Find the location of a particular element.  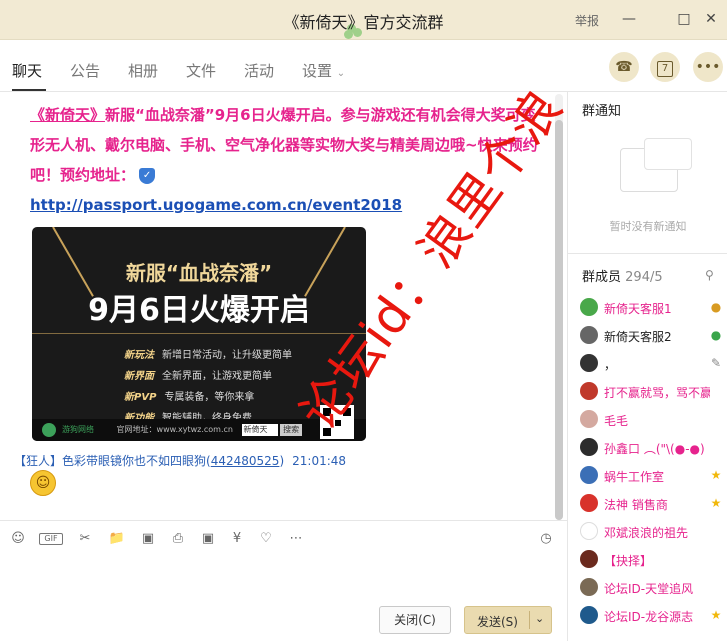

red-packet-icon: ¥ is located at coordinates (237, 539).